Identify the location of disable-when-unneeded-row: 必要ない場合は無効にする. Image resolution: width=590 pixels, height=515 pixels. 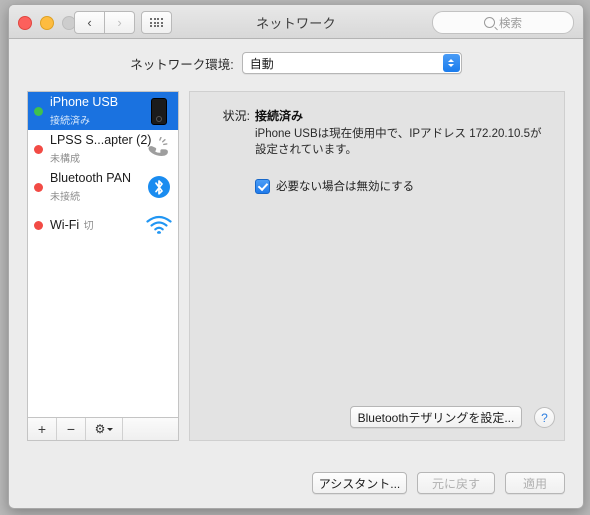
(334, 186).